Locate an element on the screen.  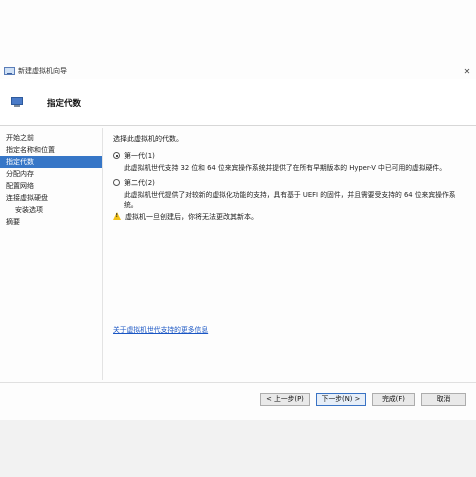
footer-divider is located at coordinates (238, 382).